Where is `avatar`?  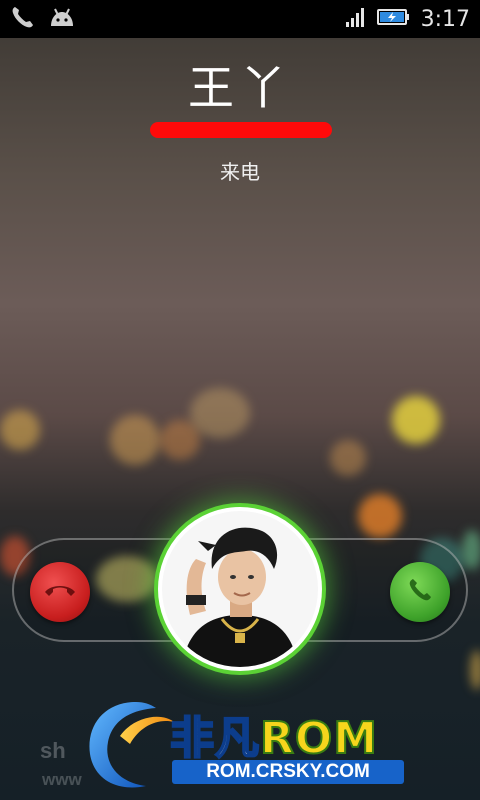 avatar is located at coordinates (240, 589).